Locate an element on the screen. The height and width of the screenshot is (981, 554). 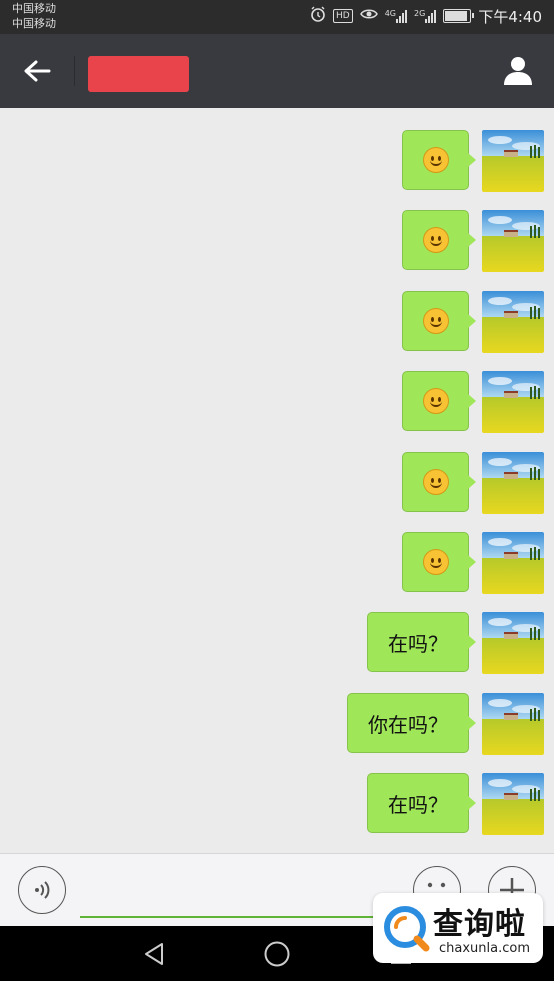
back-triangle-icon is located at coordinates (154, 954).